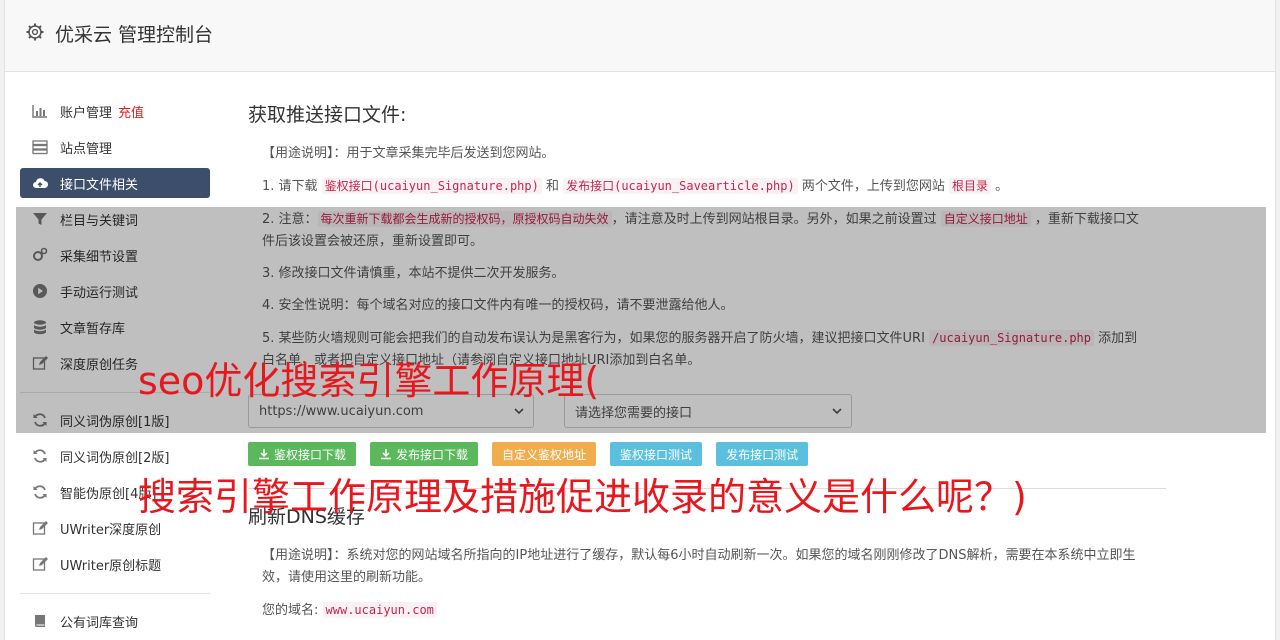  What do you see at coordinates (39, 111) in the screenshot?
I see `bar-chart-icon` at bounding box center [39, 111].